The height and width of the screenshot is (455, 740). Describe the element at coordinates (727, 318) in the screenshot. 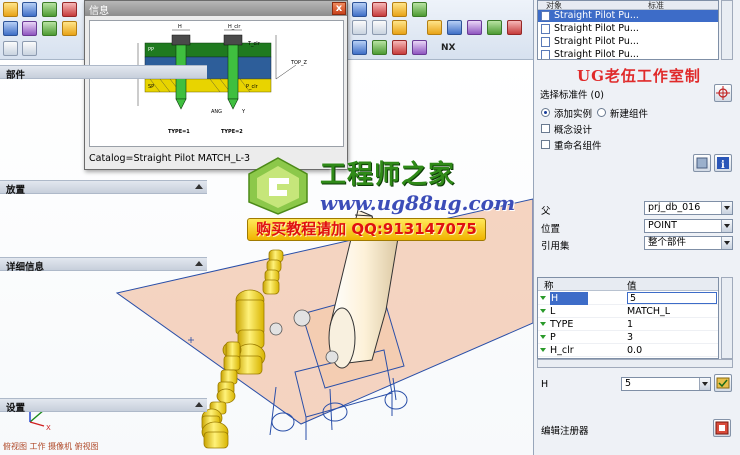

I see `details-vscrollbar` at that location.